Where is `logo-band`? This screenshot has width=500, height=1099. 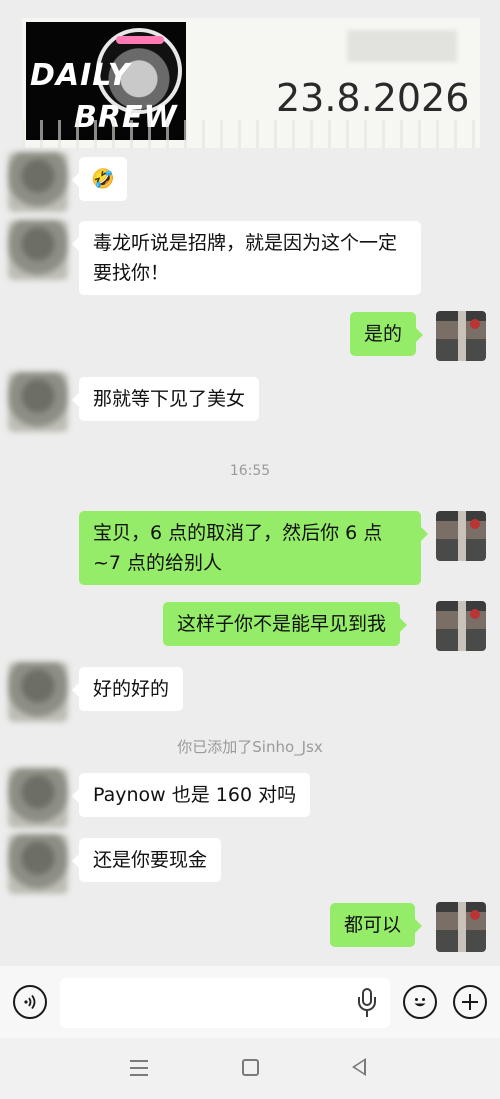
logo-band is located at coordinates (140, 40).